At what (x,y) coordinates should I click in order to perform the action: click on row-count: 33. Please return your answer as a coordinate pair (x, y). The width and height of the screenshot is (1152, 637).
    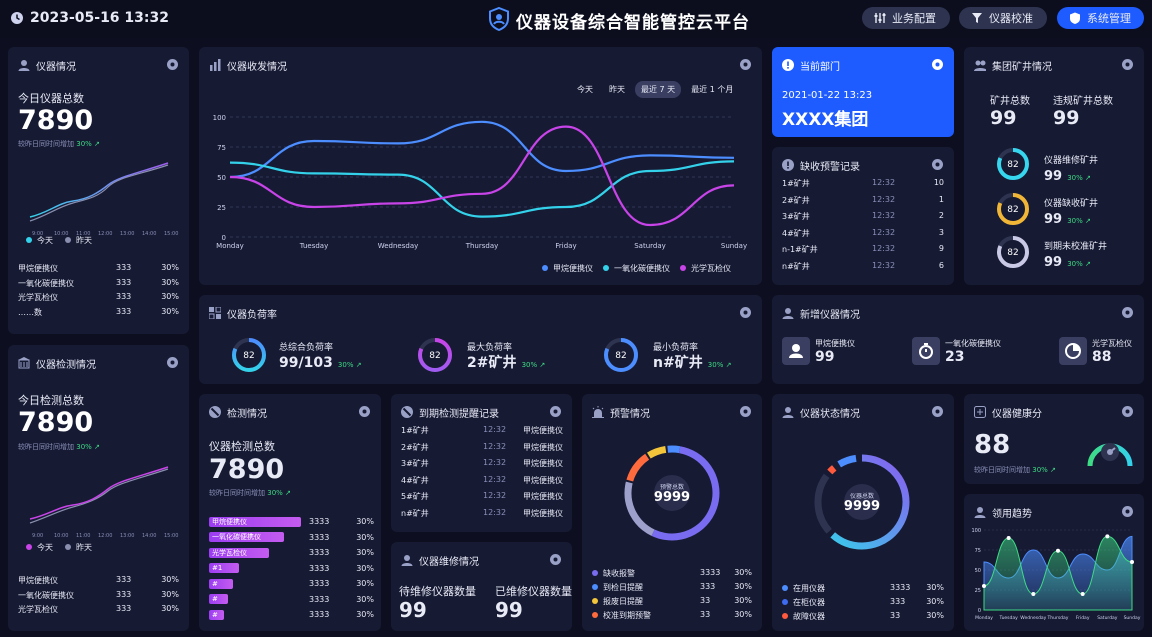
    Looking at the image, I should click on (705, 600).